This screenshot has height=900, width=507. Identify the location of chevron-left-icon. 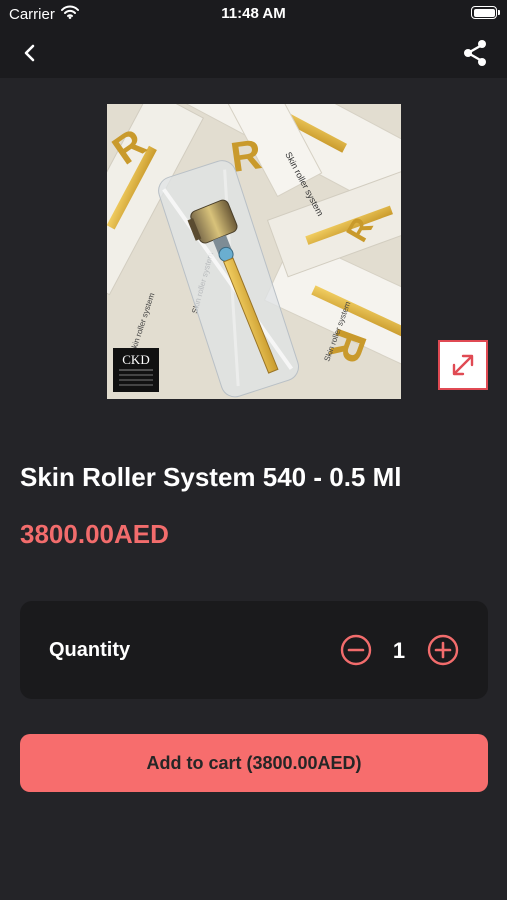
(29, 53).